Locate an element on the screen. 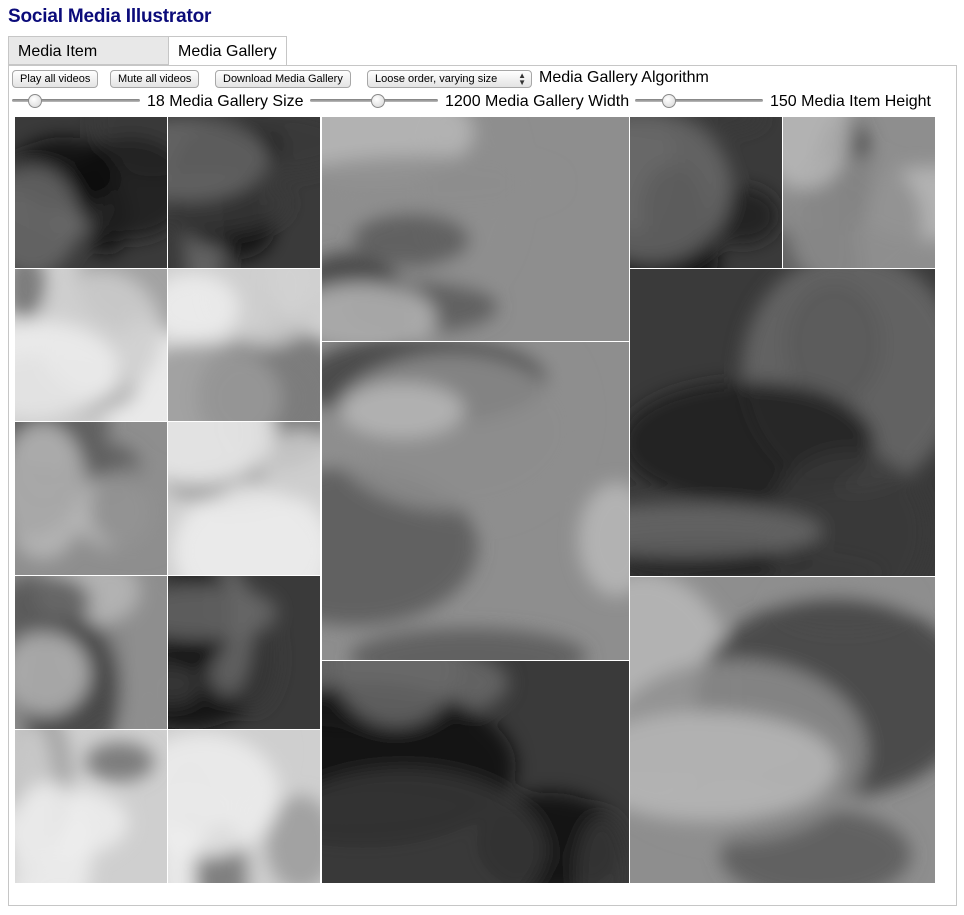  gallery-width-readout: 1200 Media Gallery Width is located at coordinates (537, 102).